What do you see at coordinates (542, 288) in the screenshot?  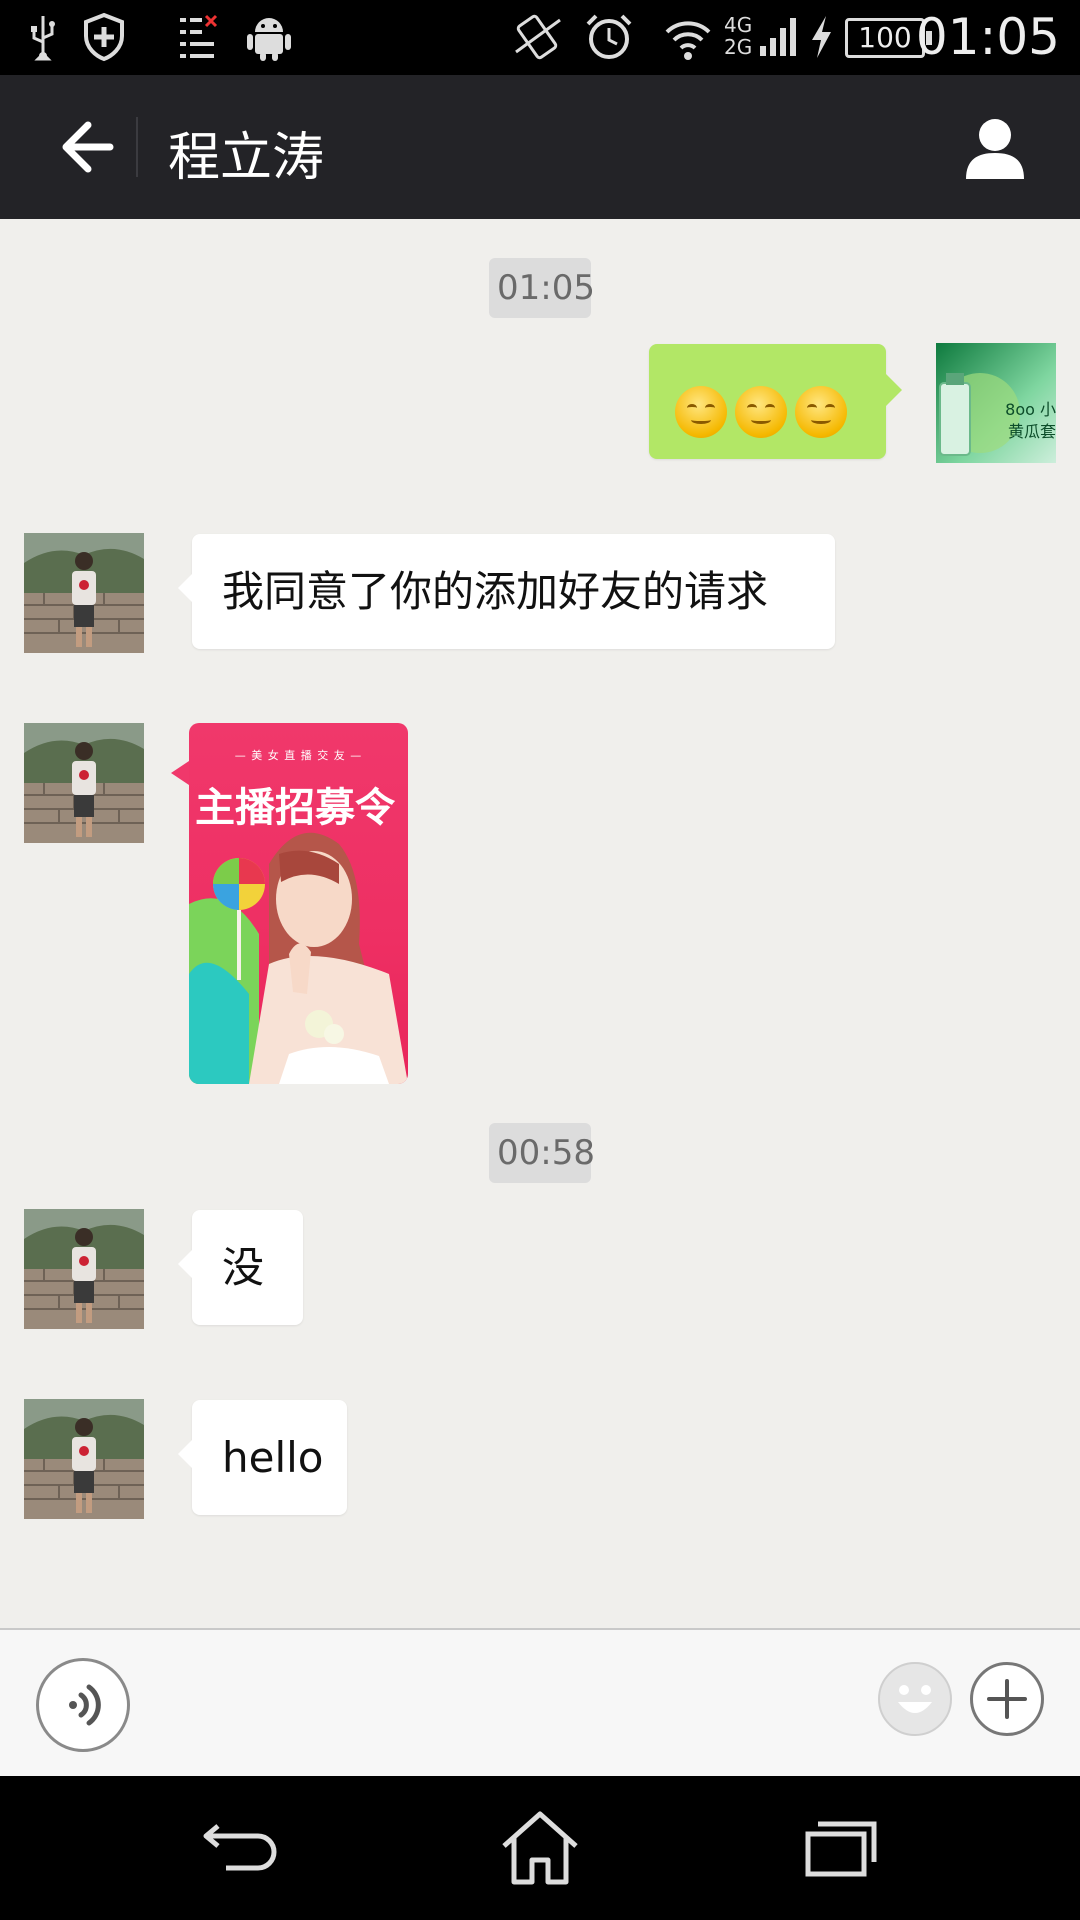 I see `timestamp: 01:05` at bounding box center [542, 288].